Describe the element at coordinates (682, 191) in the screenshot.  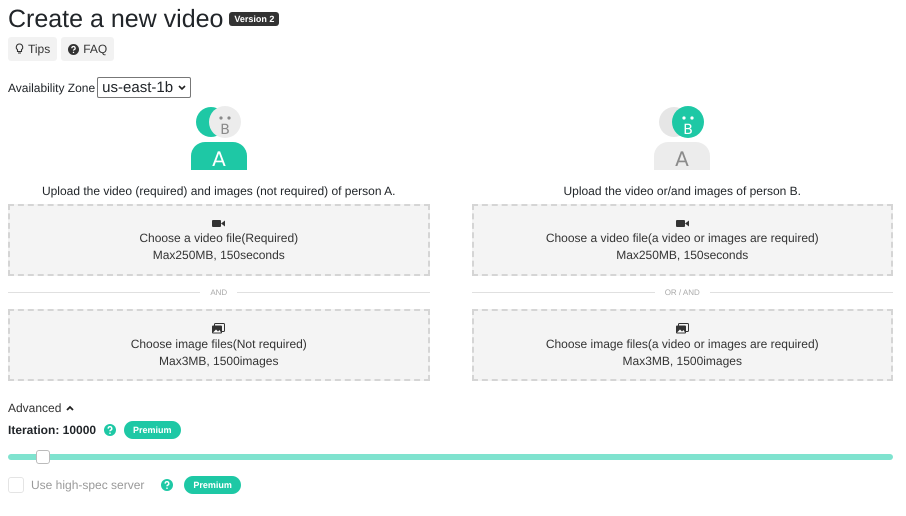
I see `upload-caption: Upload the video or/and images of person B.` at that location.